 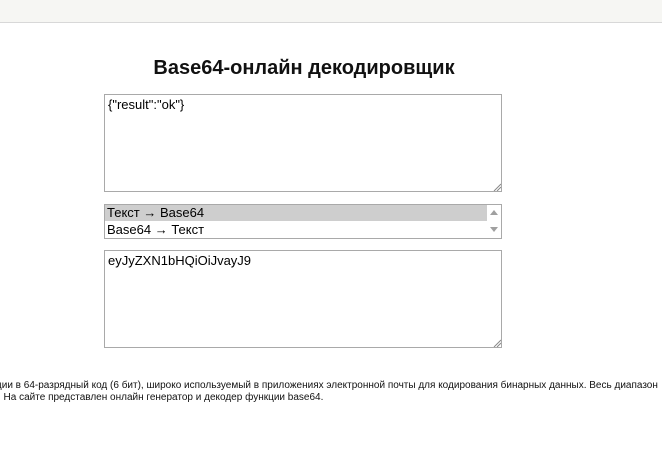 I want to click on output-textarea: eyJyZXN1bHQiOiJvayJ9, so click(x=303, y=299).